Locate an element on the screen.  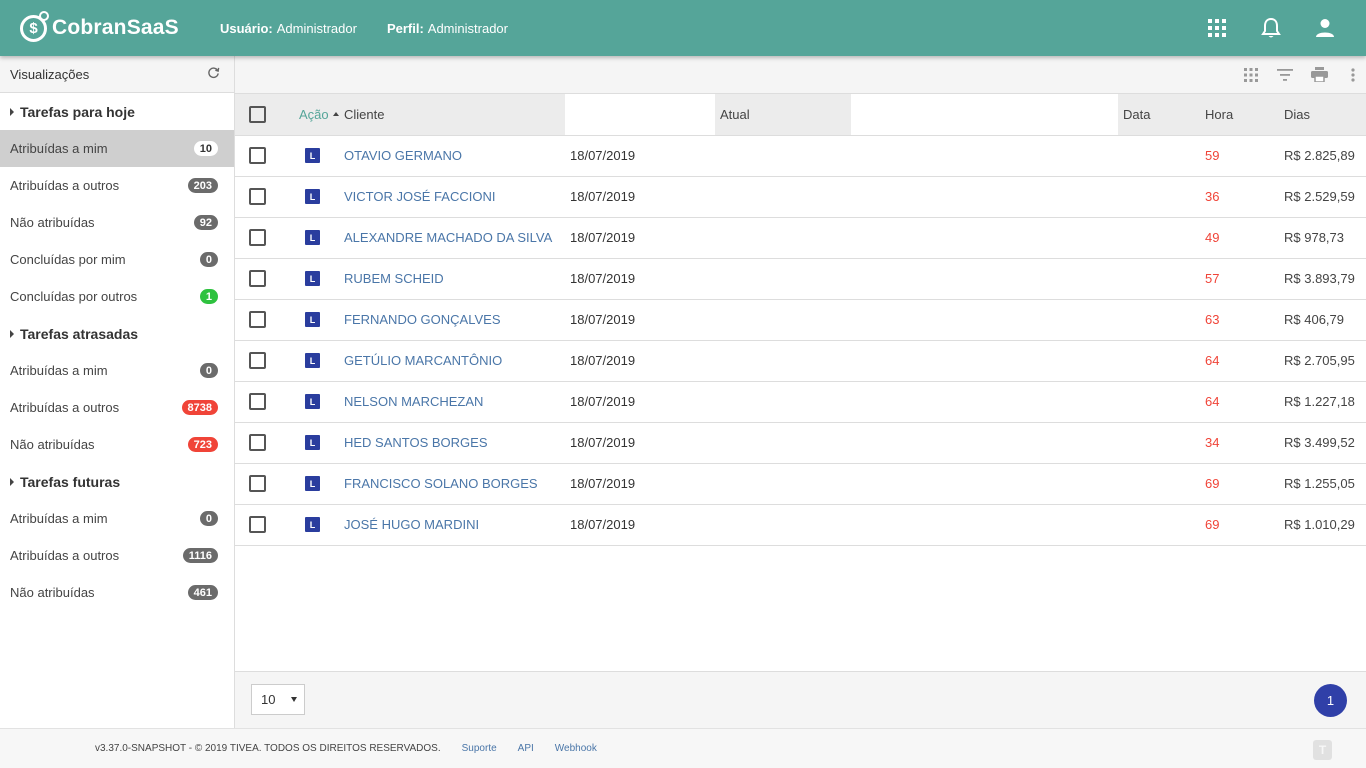
table-row: L OTAVIO GERMANO 18/07/2019 59 R$ 2.825,89 is located at coordinates (800, 156).